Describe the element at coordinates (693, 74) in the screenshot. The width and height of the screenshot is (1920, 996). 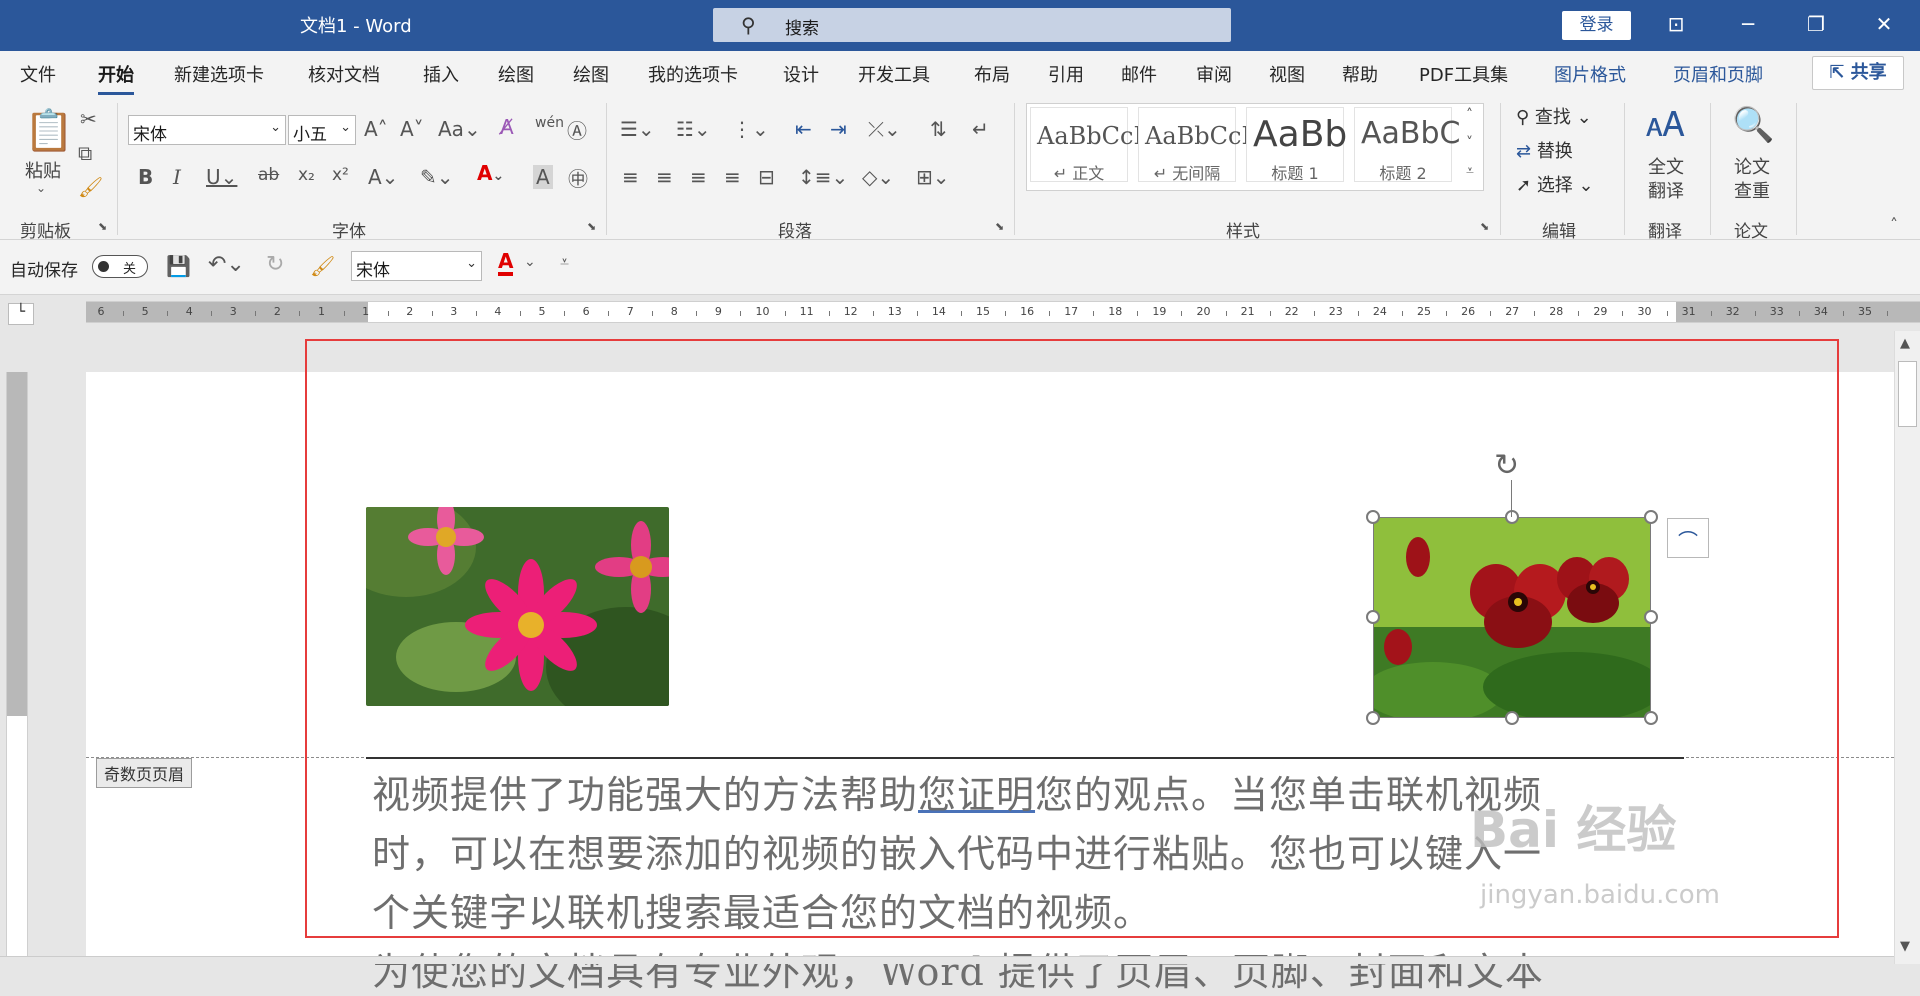
I see `tab-my: 我的选项卡` at that location.